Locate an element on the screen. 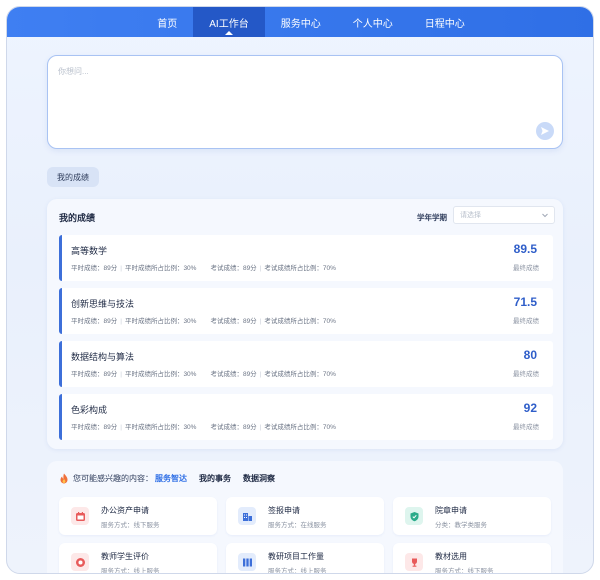 This screenshot has height=580, width=600. send-icon is located at coordinates (545, 131).